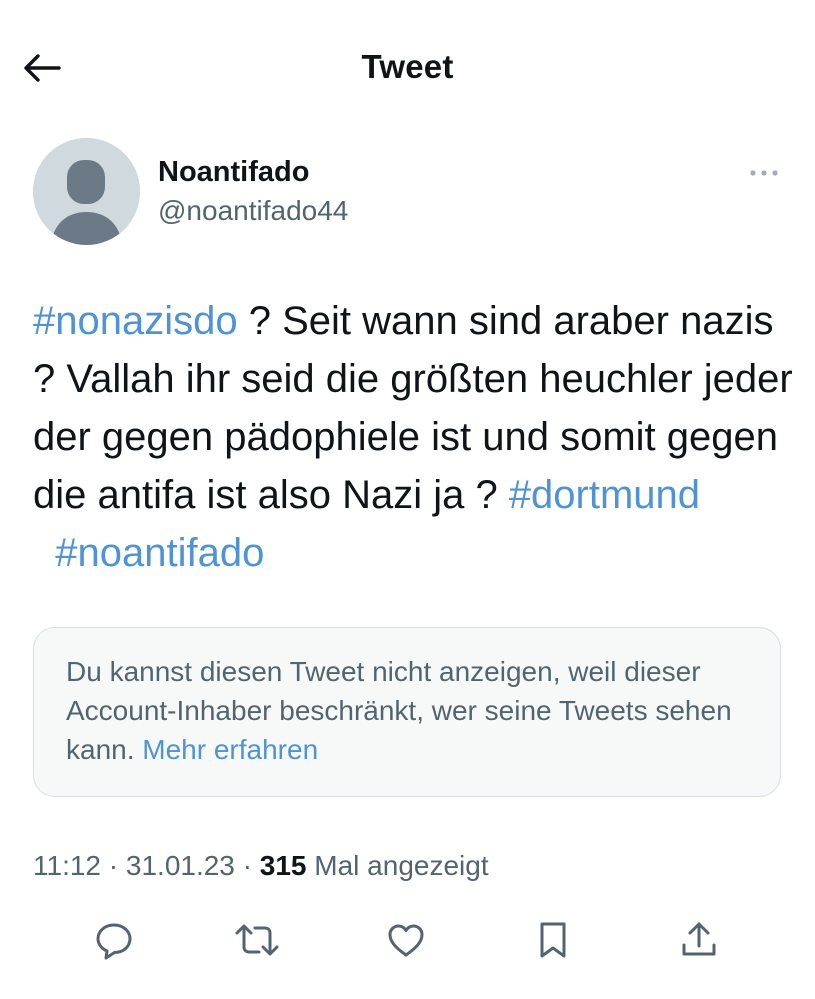 This screenshot has width=815, height=999. I want to click on more-options-button, so click(764, 173).